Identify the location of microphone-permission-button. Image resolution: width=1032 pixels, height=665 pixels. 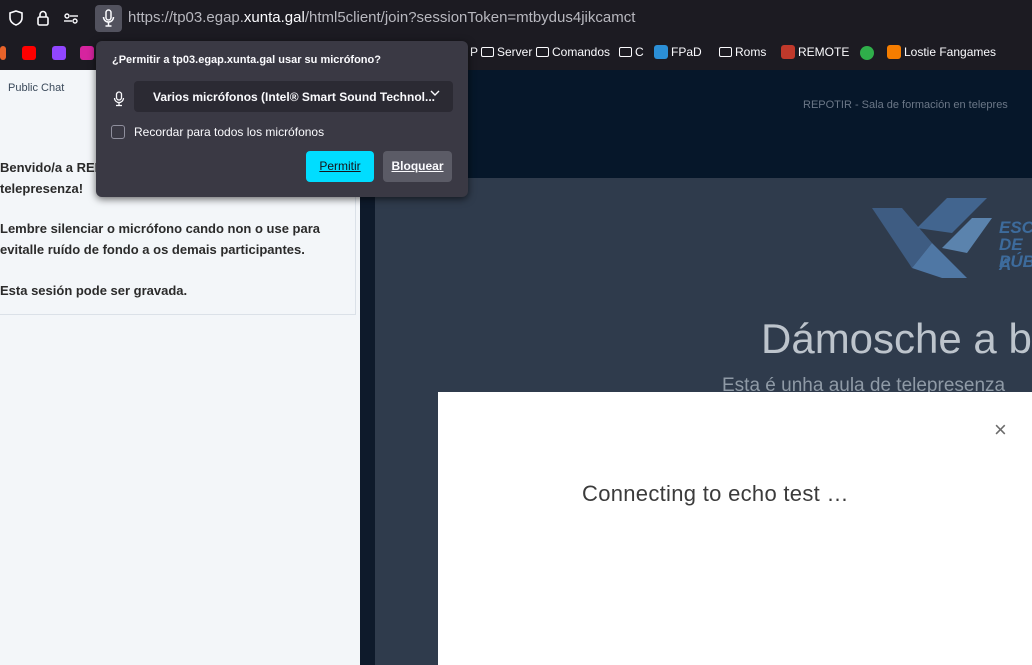
(108, 18).